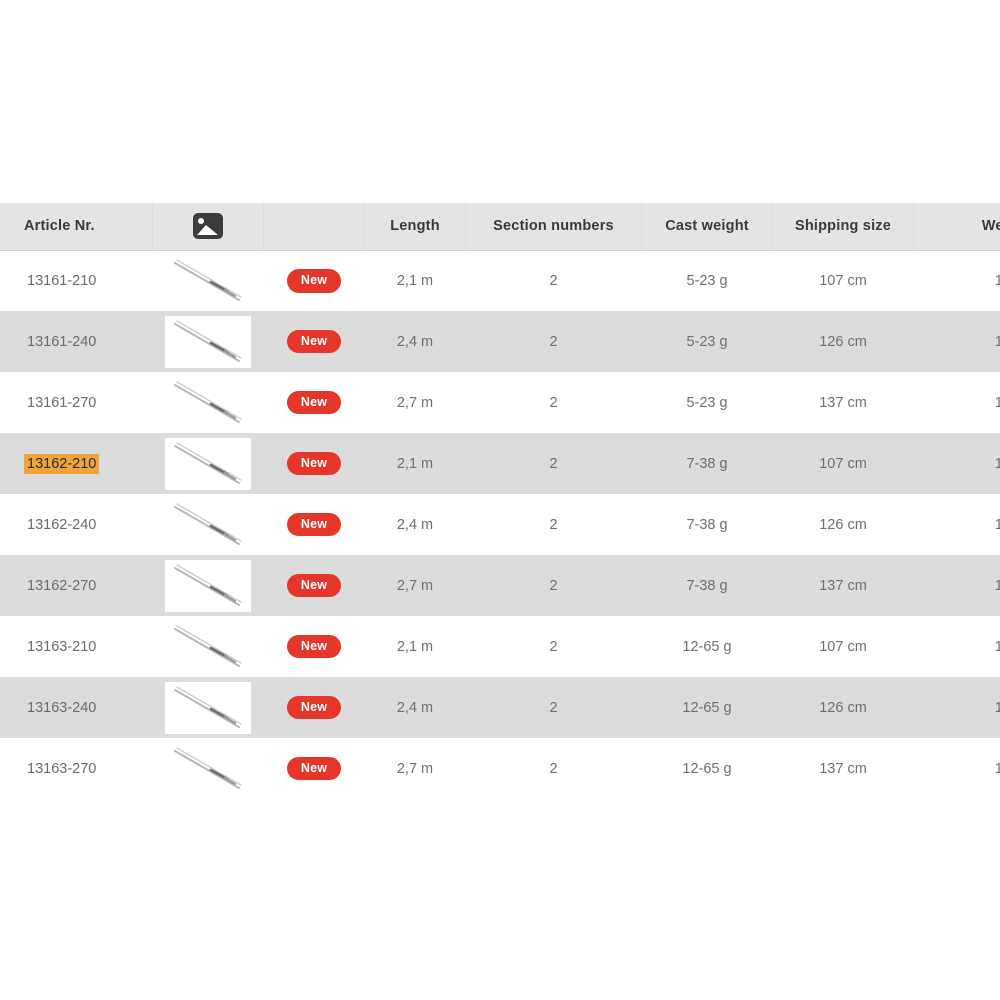 The image size is (1000, 1000). Describe the element at coordinates (76, 707) in the screenshot. I see `cell-article-nr: 13163-240` at that location.